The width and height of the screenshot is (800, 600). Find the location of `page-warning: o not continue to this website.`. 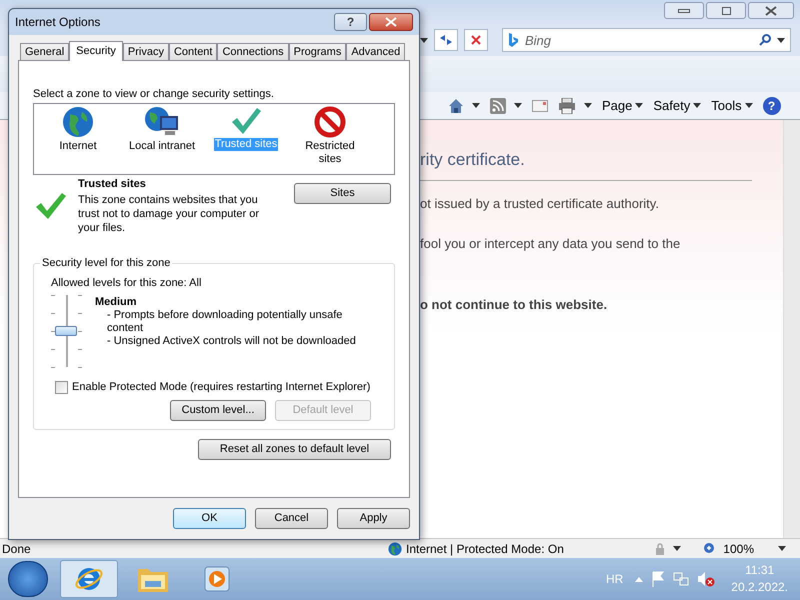

page-warning: o not continue to this website. is located at coordinates (514, 305).